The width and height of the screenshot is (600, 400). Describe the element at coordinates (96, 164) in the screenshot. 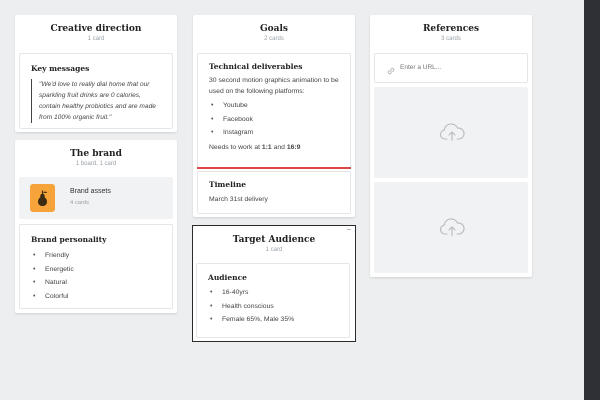

I see `column-subtitle: 1 board, 1 card` at that location.